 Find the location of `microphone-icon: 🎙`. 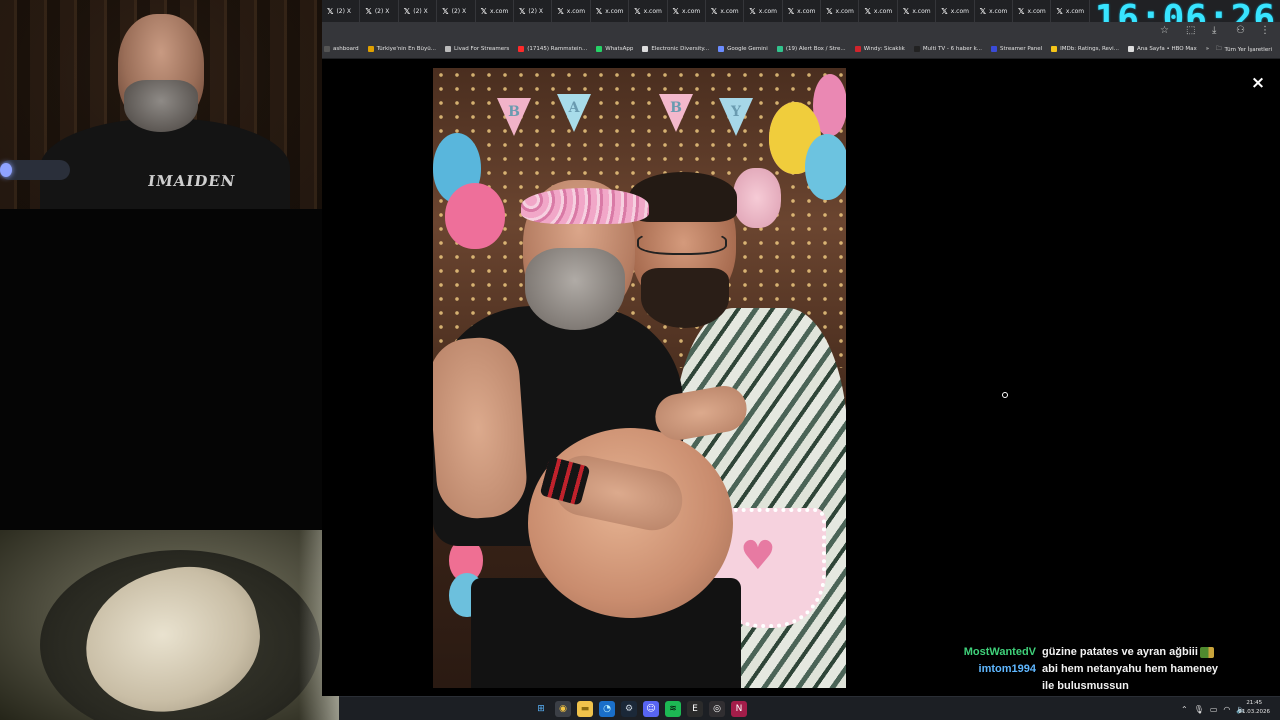

microphone-icon: 🎙 is located at coordinates (1199, 709).